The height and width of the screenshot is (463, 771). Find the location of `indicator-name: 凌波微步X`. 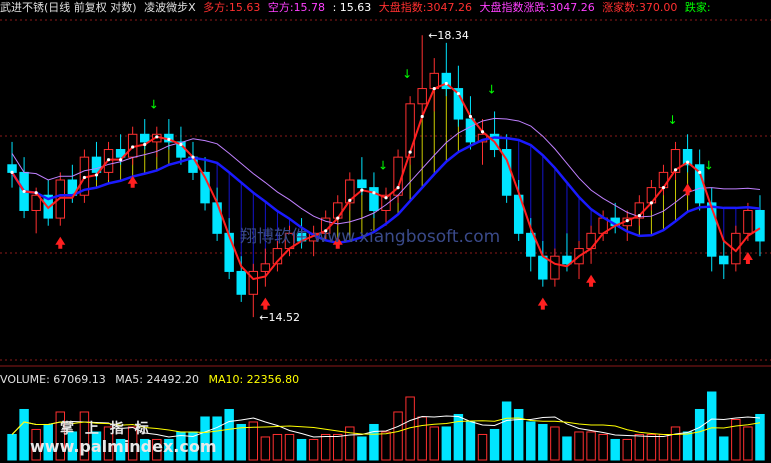

indicator-name: 凌波微步X is located at coordinates (170, 7).